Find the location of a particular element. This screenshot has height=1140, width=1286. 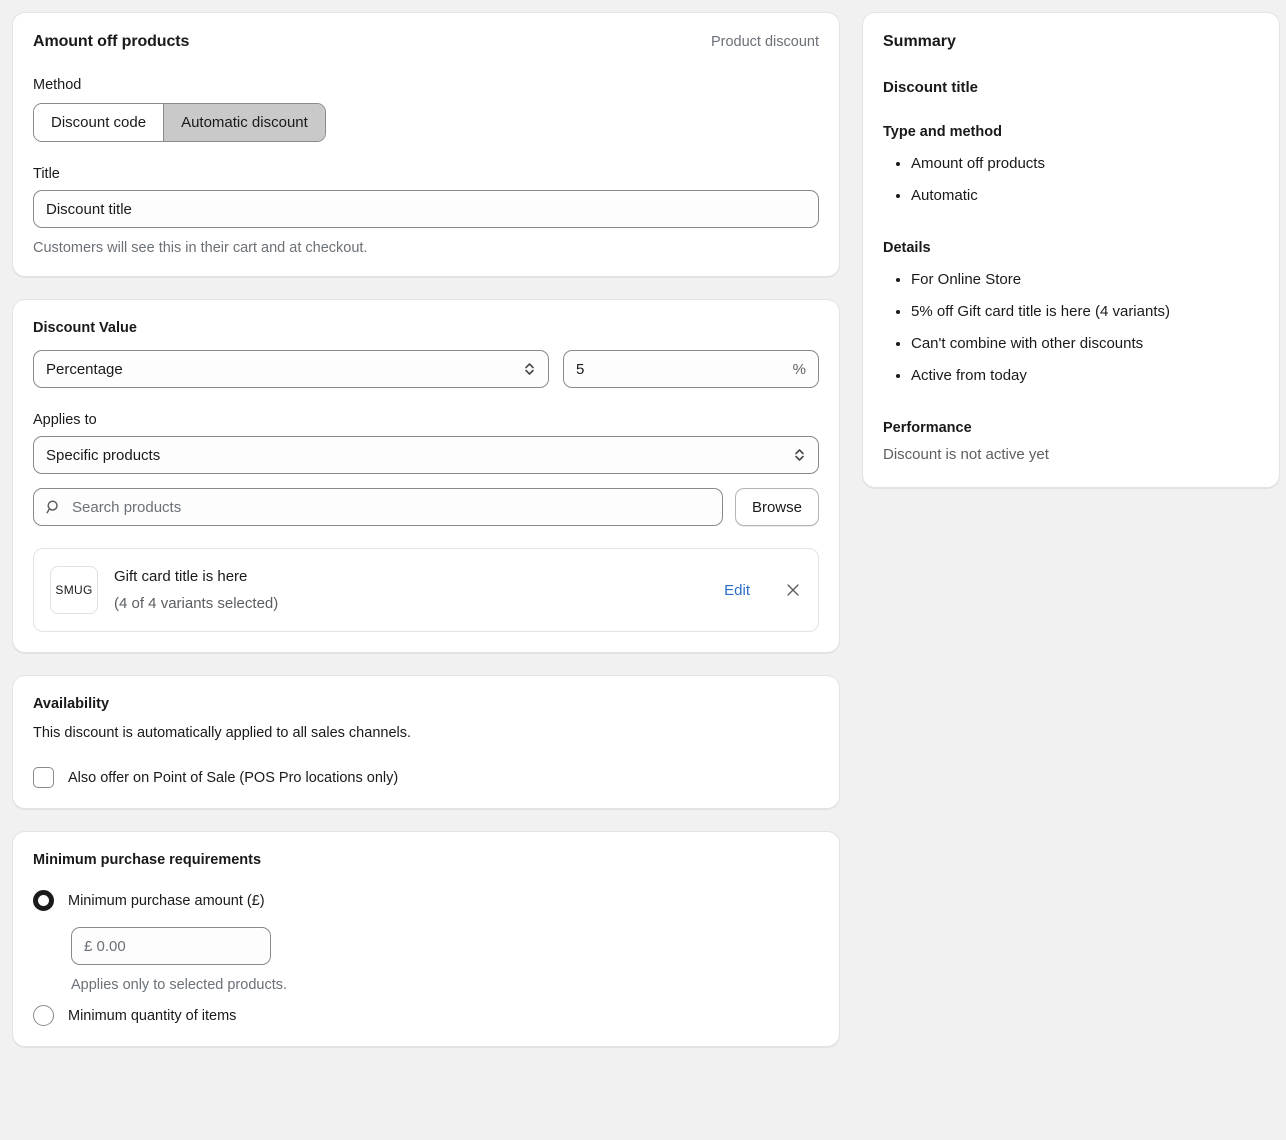

browse-button: Browse is located at coordinates (776, 507).